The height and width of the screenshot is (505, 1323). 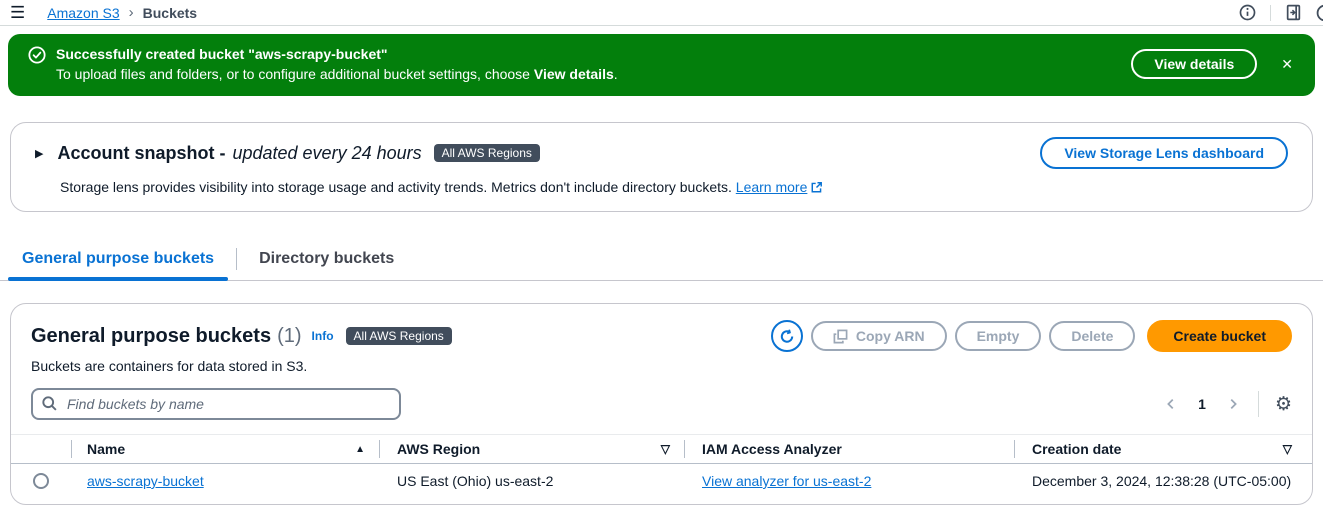 What do you see at coordinates (49, 403) in the screenshot?
I see `search-icon` at bounding box center [49, 403].